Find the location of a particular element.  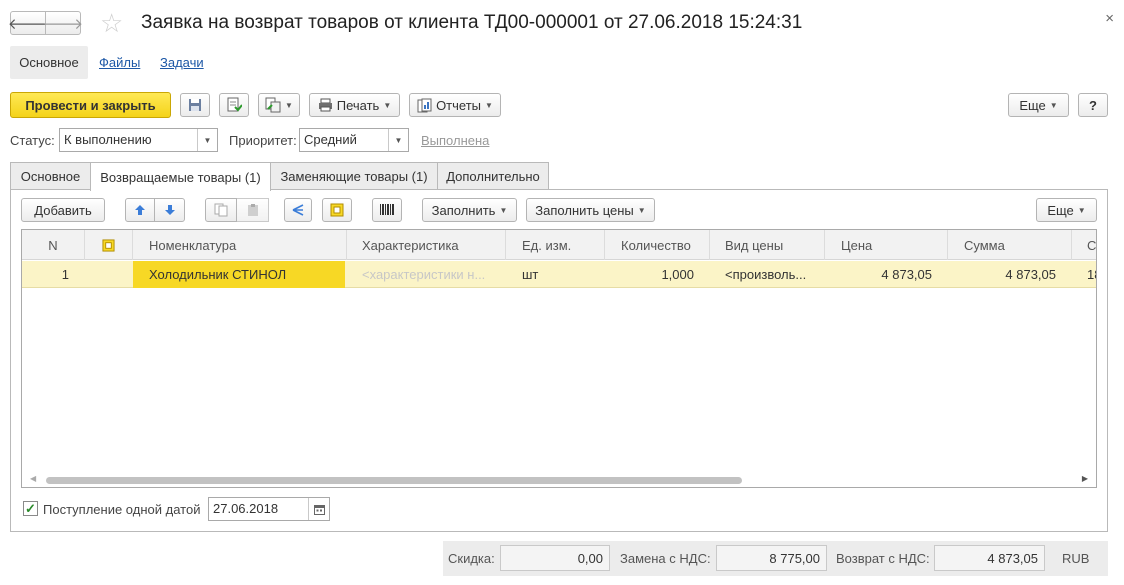

cell-nomenclature: Холодильник СТИНОЛ is located at coordinates (239, 274).